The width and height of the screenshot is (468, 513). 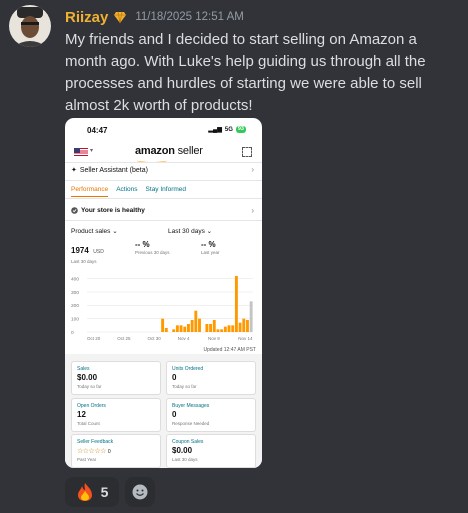 What do you see at coordinates (245, 338) in the screenshot?
I see `x-tick-label: Nov 14` at bounding box center [245, 338].